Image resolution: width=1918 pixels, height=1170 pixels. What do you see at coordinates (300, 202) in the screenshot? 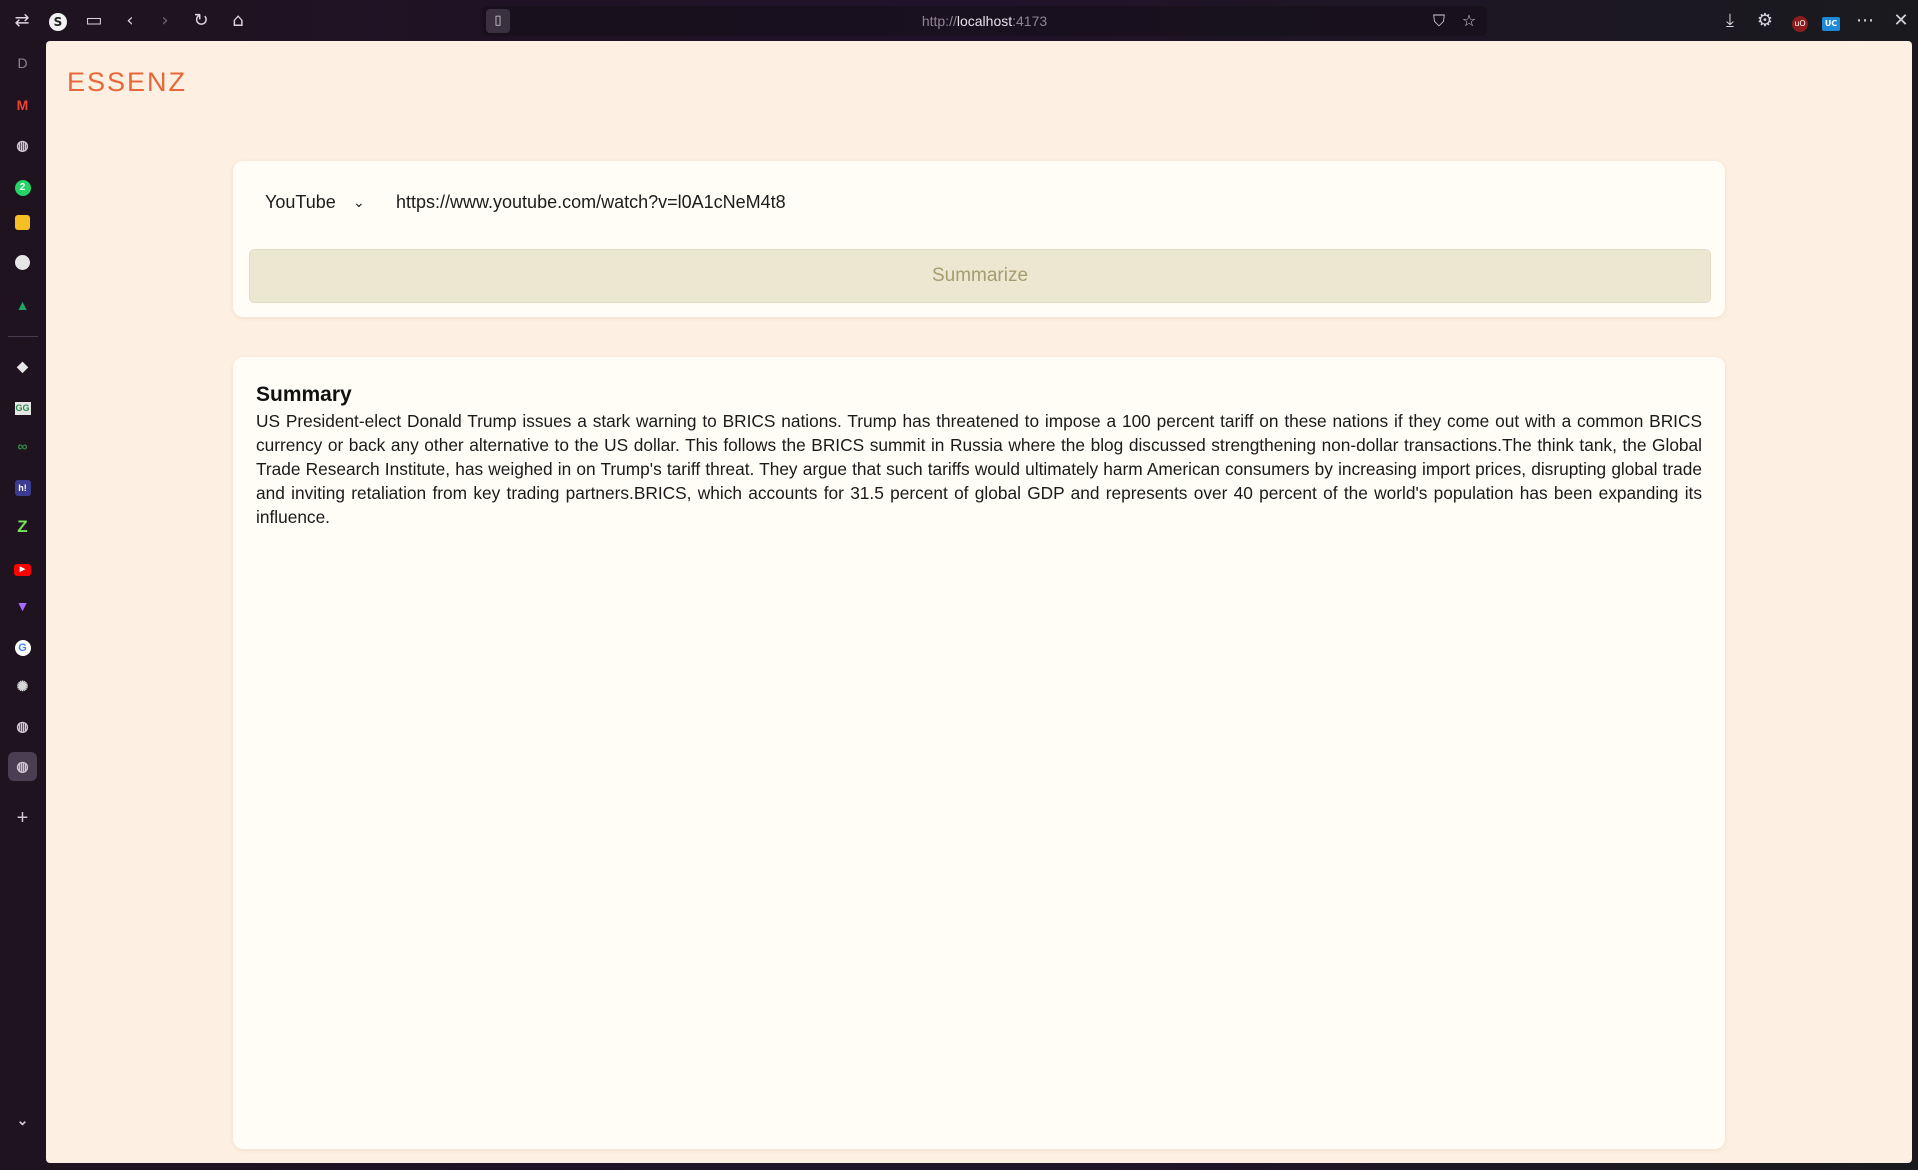
I see `source-select-value: YouTube` at bounding box center [300, 202].